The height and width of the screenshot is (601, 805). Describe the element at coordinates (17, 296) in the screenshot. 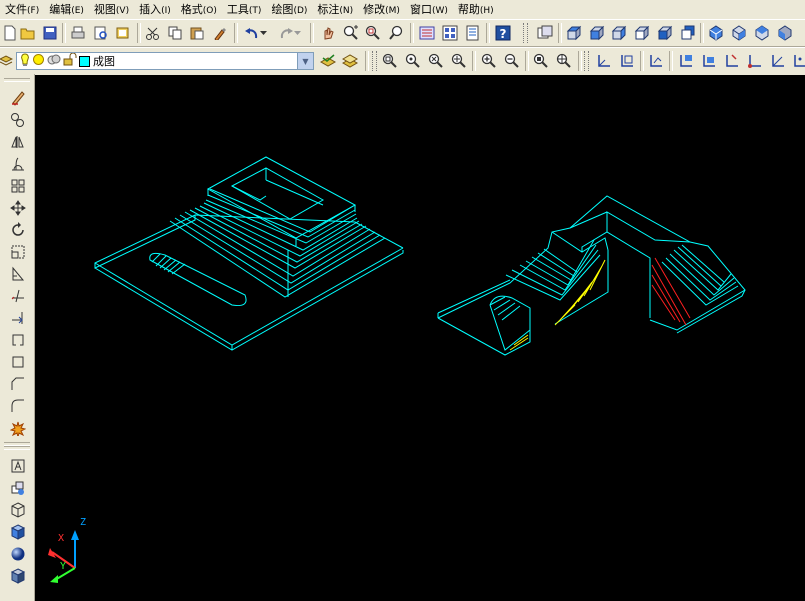

I see `trim-icon` at that location.